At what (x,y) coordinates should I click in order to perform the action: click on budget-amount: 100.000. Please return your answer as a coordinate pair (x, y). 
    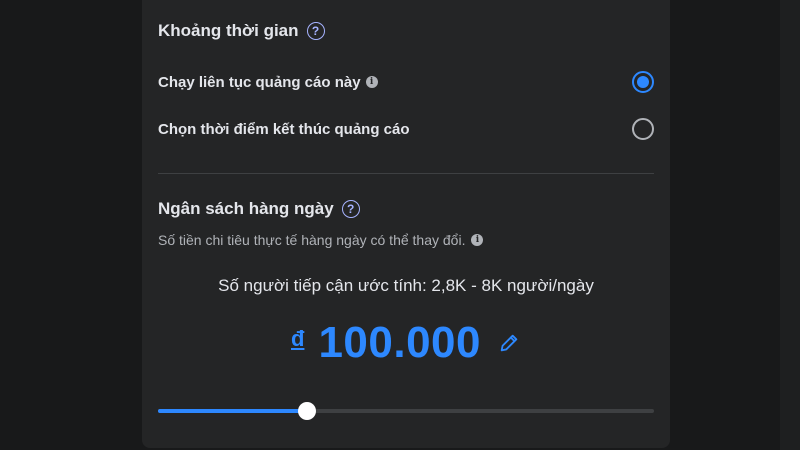
    Looking at the image, I should click on (399, 342).